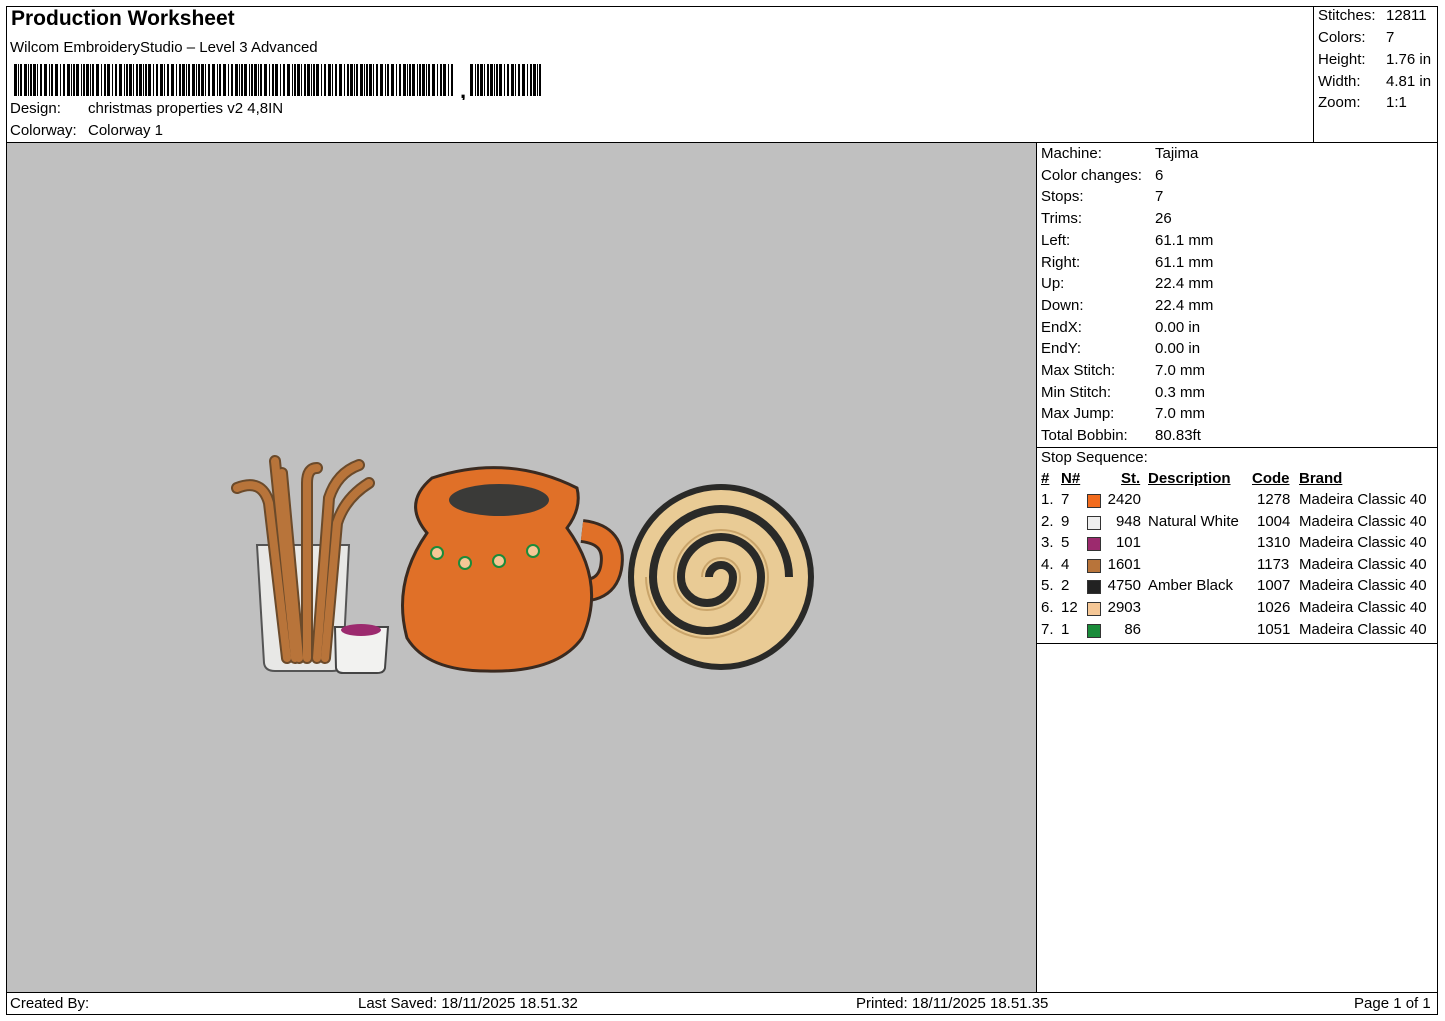 Image resolution: width=1445 pixels, height=1021 pixels. Describe the element at coordinates (86, 130) in the screenshot. I see `colorway-row: Colorway: Colorway 1` at that location.